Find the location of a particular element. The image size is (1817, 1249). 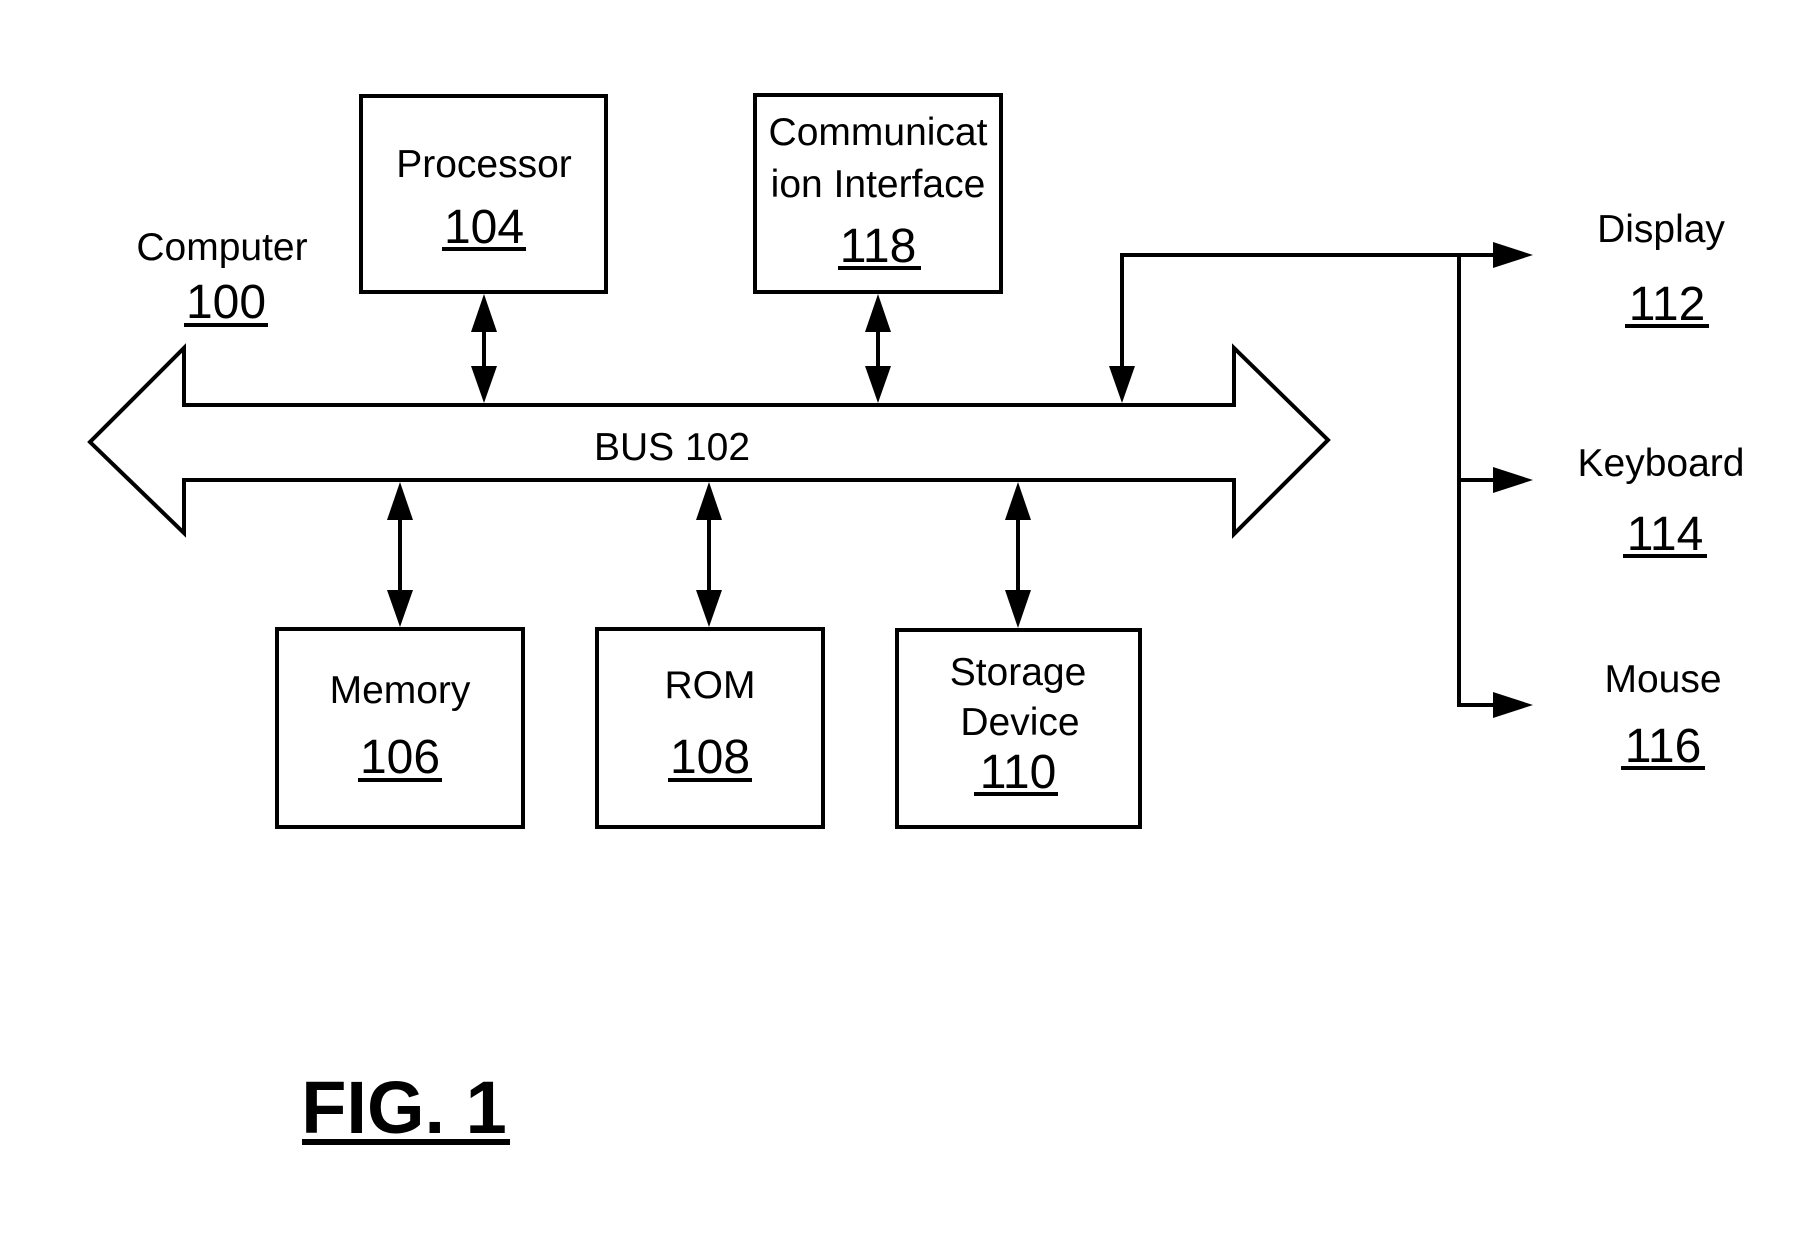

computer-label: Computer 100 is located at coordinates (221, 277).